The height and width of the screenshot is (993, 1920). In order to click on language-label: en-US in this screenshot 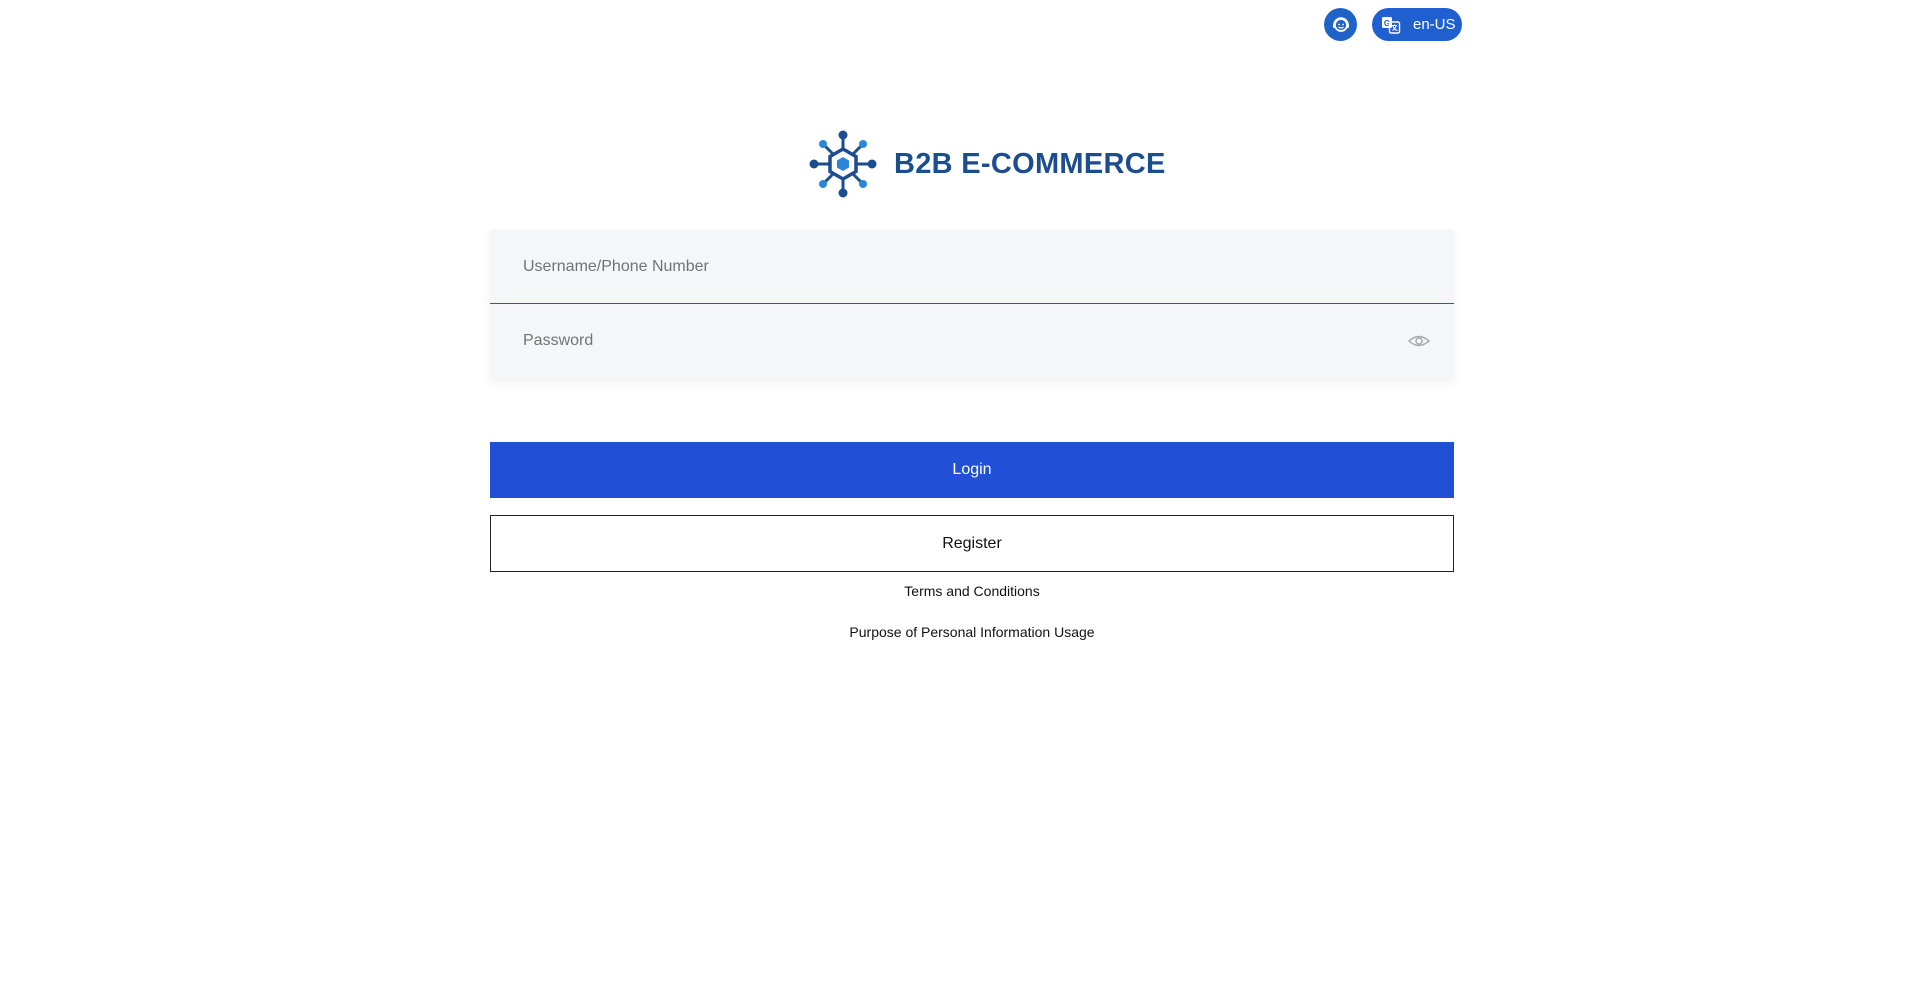, I will do `click(1434, 24)`.